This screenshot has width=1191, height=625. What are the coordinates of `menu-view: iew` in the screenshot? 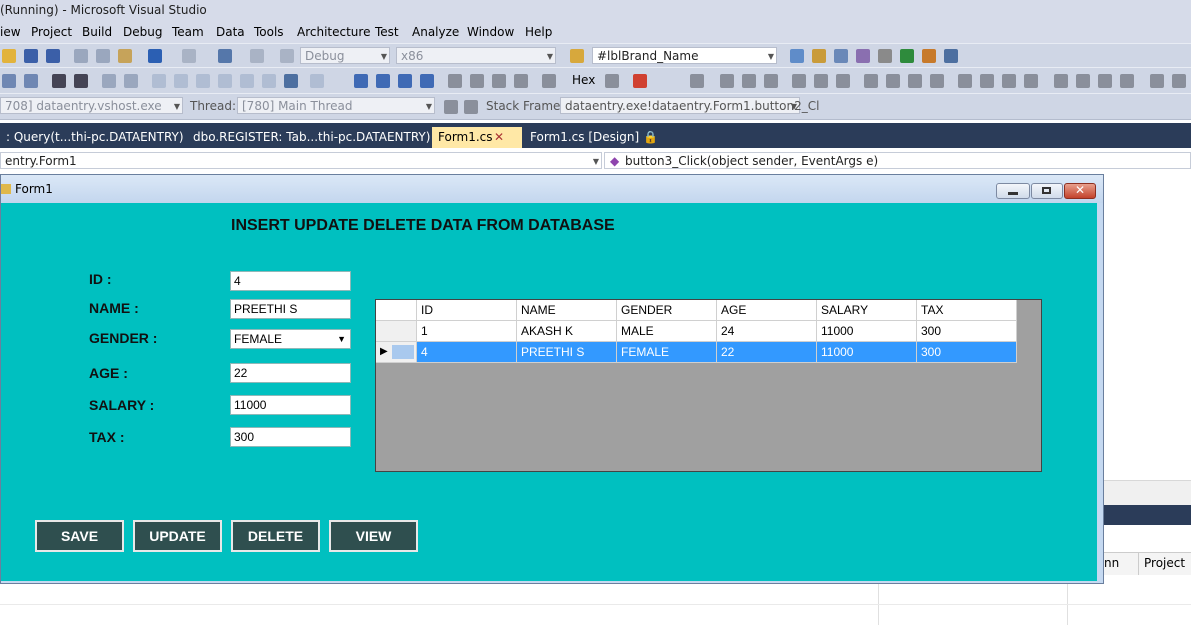 It's located at (10, 32).